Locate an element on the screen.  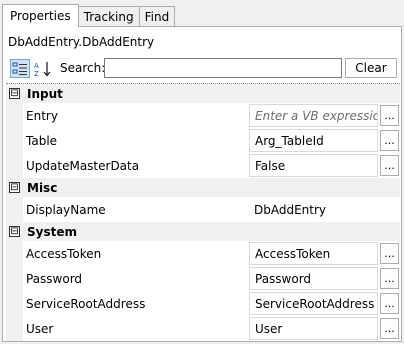
clear-button: Clear is located at coordinates (371, 68).